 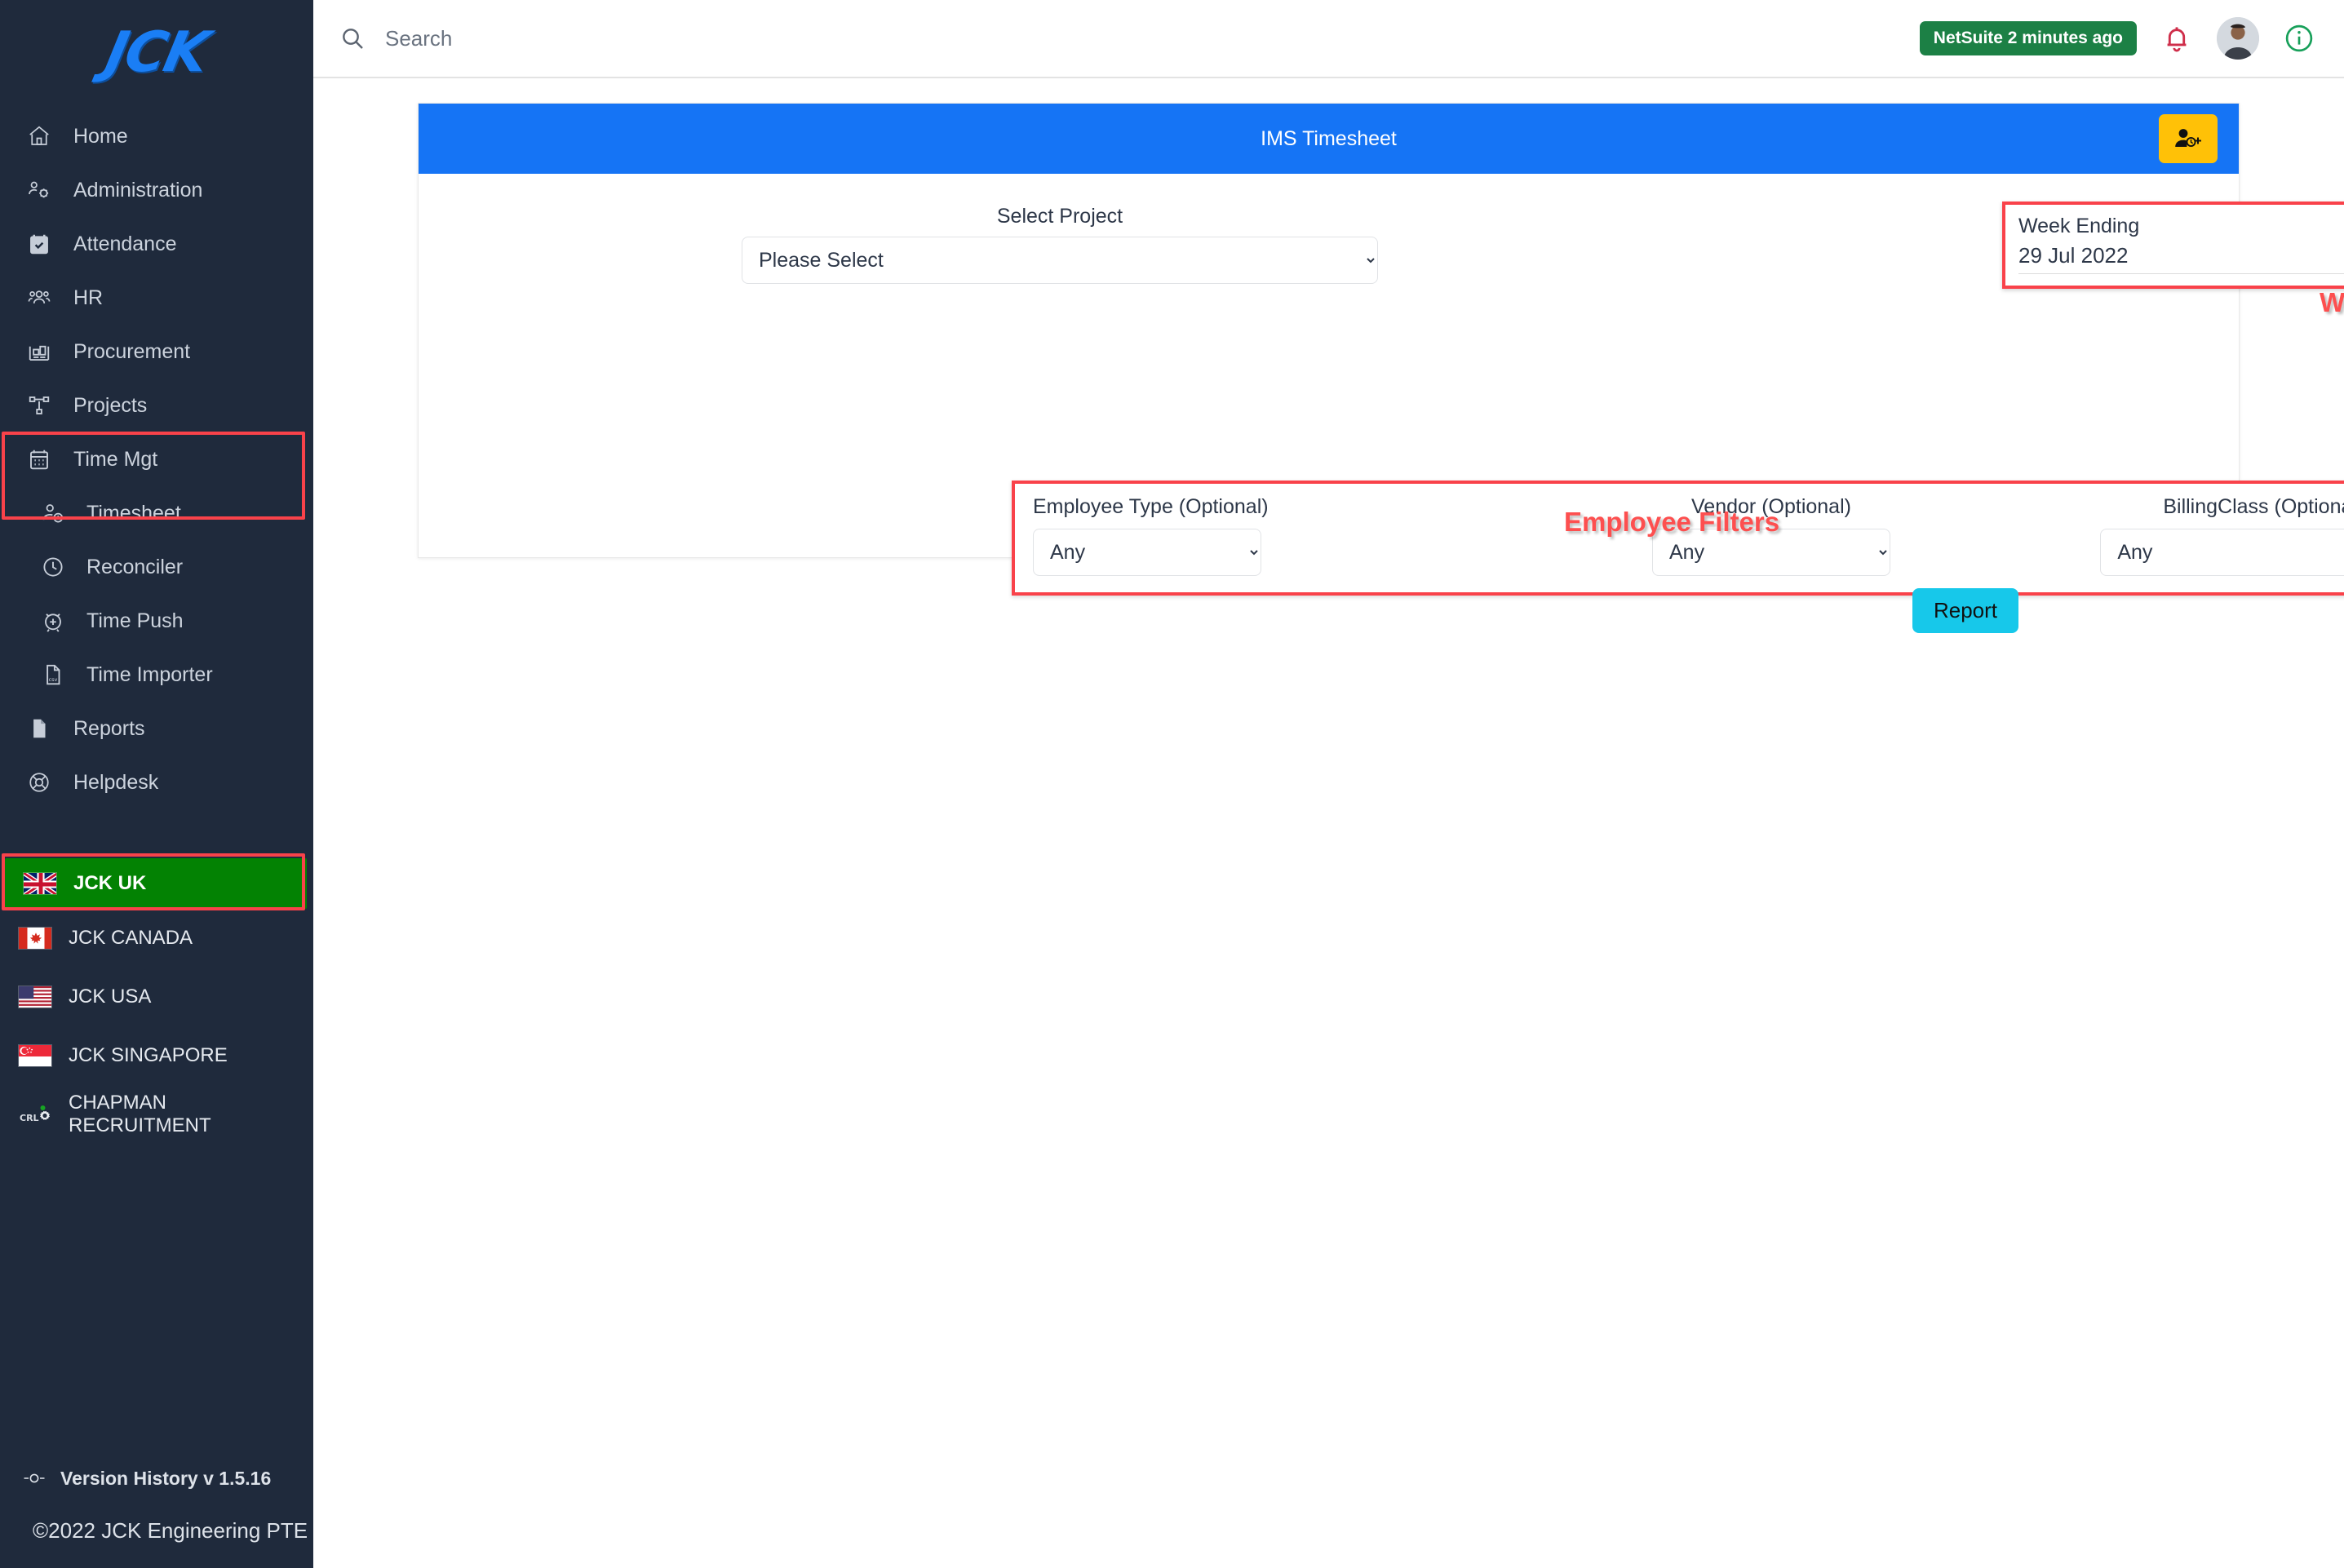 I want to click on crl-logo-icon: CRL, so click(x=36, y=1114).